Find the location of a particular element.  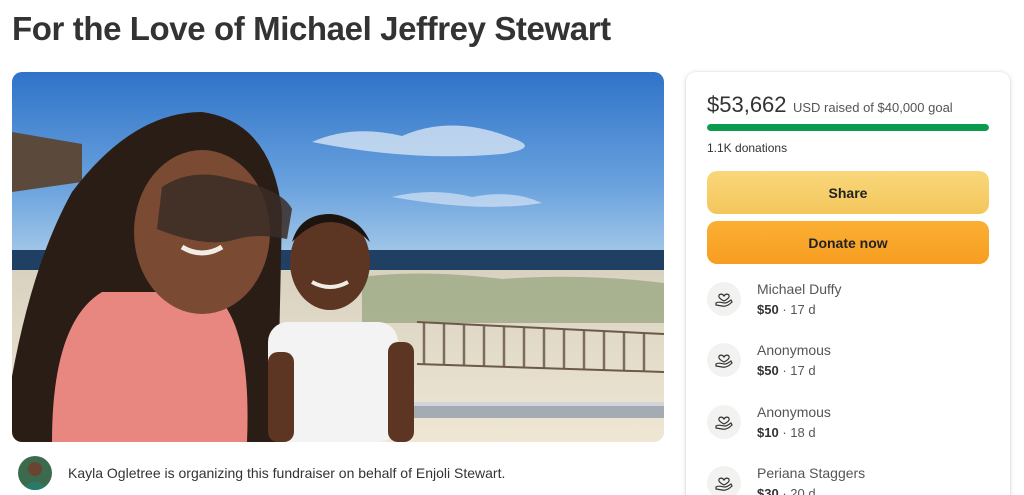

donation-meta: $10 · 18 d is located at coordinates (786, 432).